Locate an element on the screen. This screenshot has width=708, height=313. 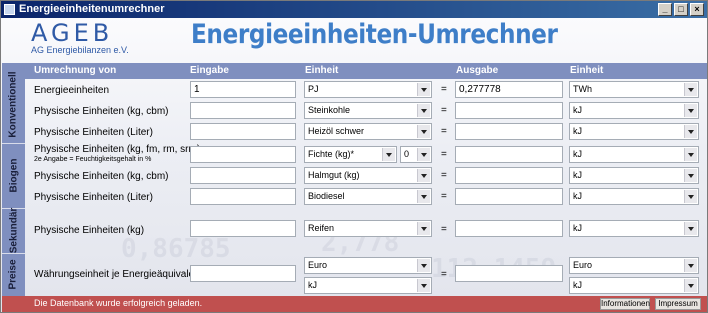
header-ausgabe: Ausgabe is located at coordinates (477, 70).